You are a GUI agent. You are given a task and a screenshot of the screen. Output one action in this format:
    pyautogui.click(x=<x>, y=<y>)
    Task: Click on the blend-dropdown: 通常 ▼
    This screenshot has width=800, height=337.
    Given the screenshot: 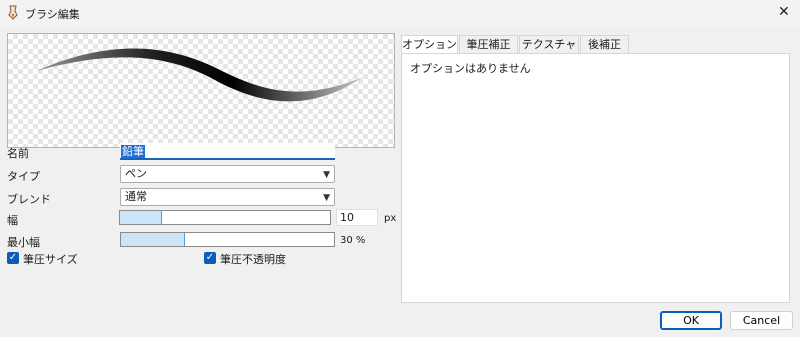 What is the action you would take?
    pyautogui.click(x=227, y=197)
    